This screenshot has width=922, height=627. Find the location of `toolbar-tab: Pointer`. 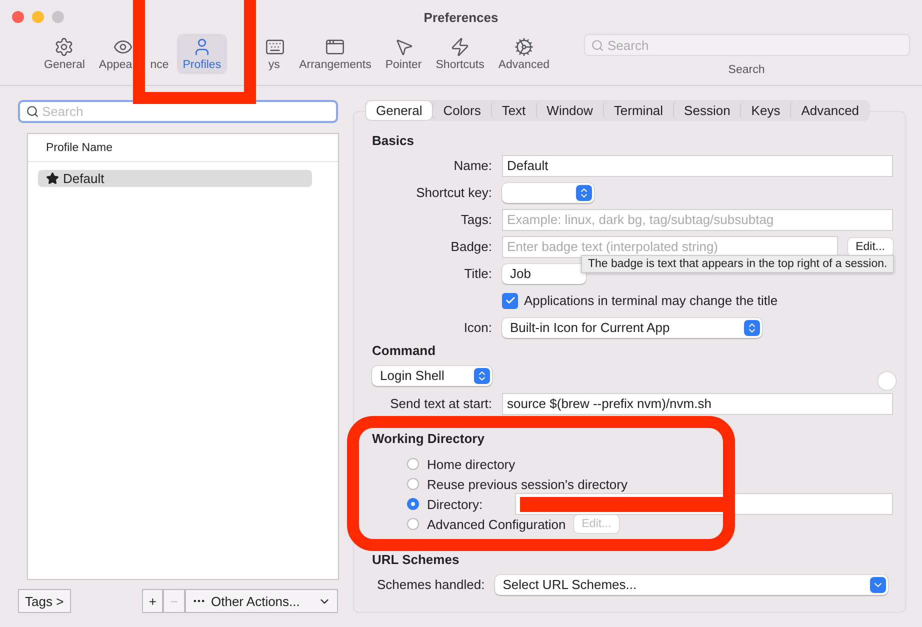

toolbar-tab: Pointer is located at coordinates (403, 54).